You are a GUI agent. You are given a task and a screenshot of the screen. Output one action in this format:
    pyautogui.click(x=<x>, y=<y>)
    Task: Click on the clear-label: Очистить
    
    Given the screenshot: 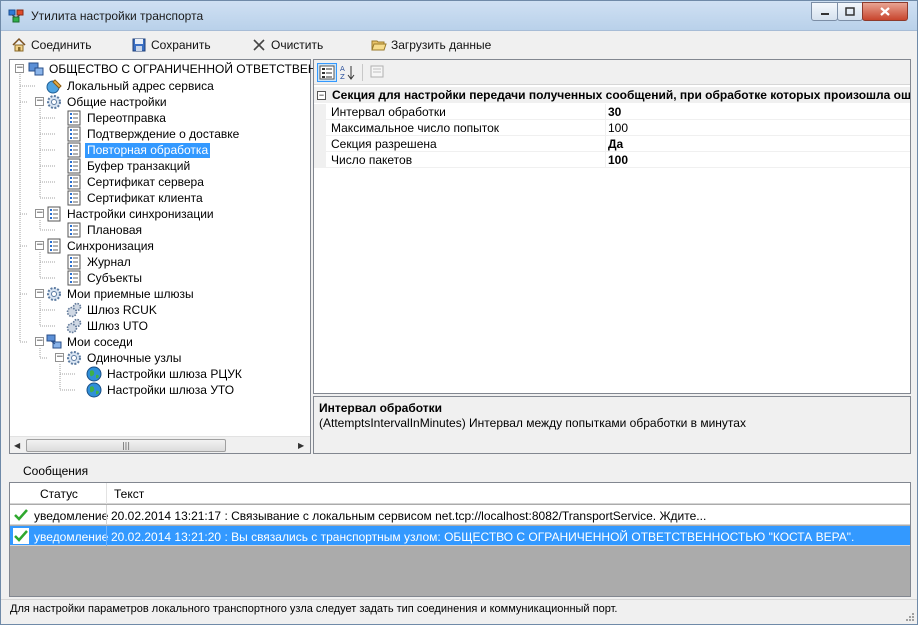 What is the action you would take?
    pyautogui.click(x=297, y=45)
    